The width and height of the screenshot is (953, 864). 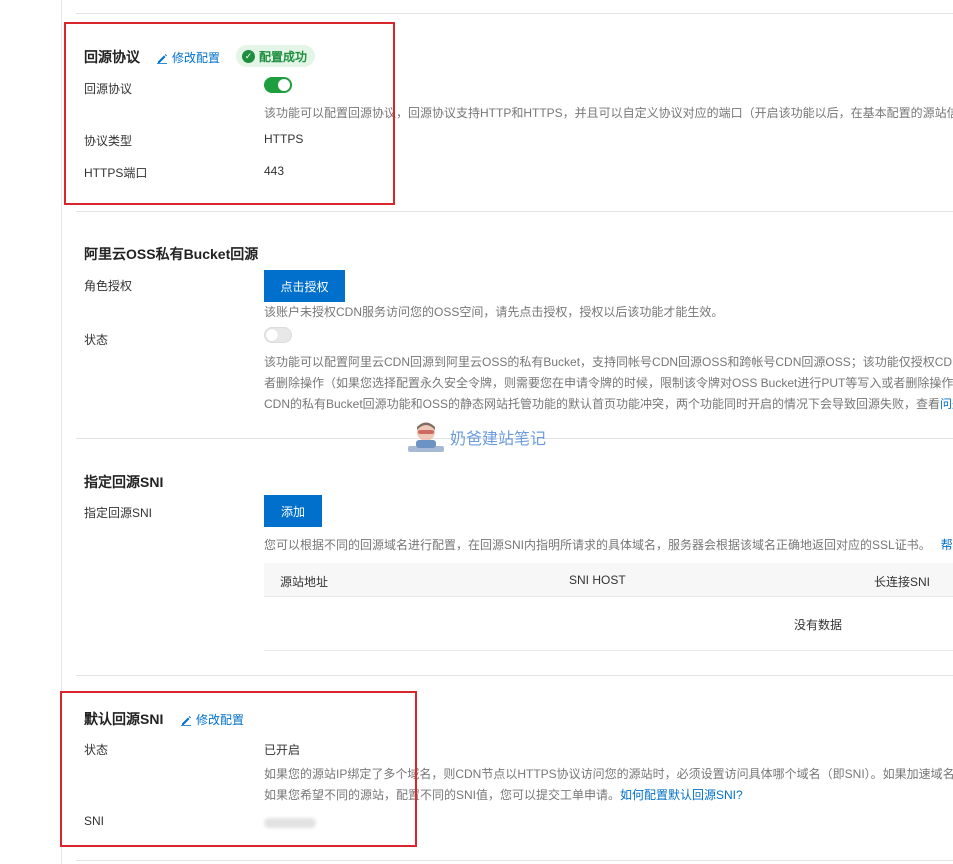 I want to click on section-title-origin-protocol: 回源协议, so click(x=112, y=57).